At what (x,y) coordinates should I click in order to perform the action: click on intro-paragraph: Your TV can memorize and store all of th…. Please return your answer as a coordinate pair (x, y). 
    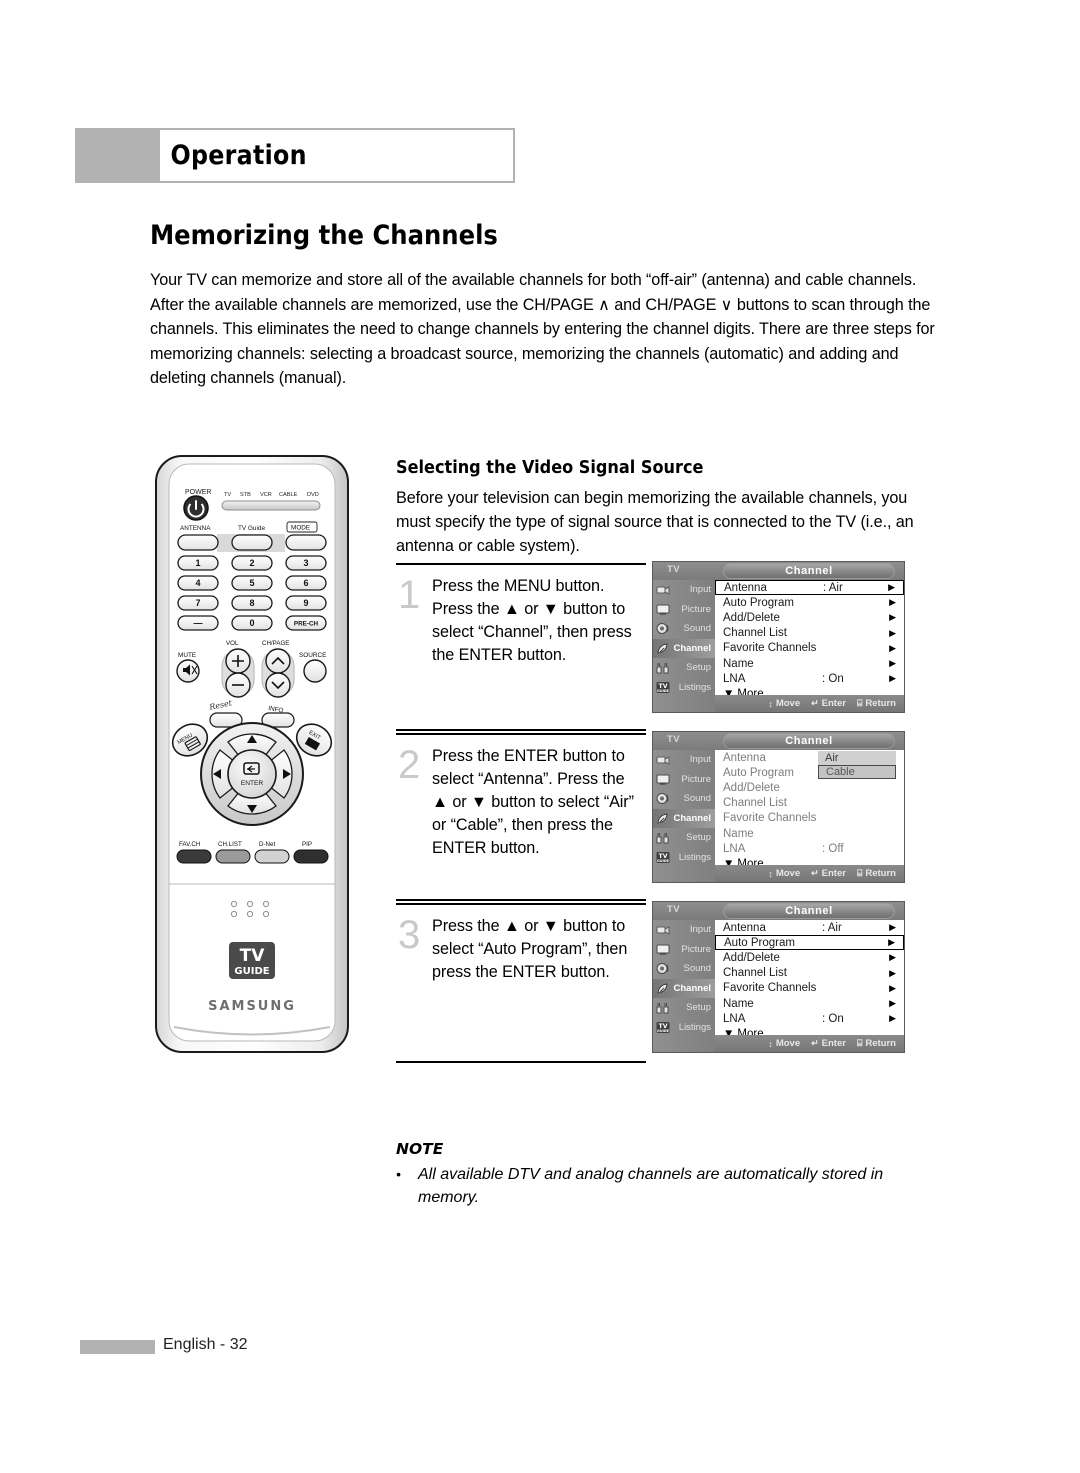
    Looking at the image, I should click on (542, 329).